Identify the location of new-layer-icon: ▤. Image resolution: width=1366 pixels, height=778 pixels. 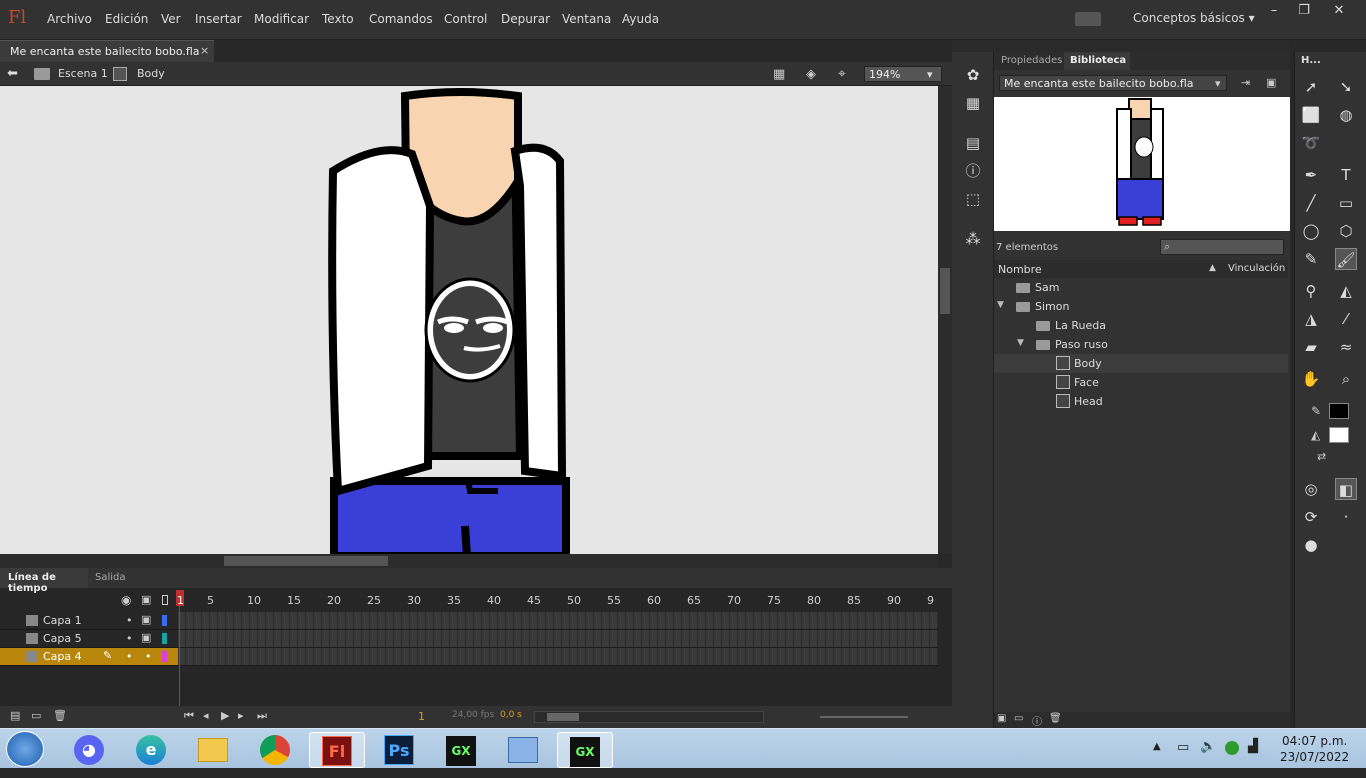
(15, 715).